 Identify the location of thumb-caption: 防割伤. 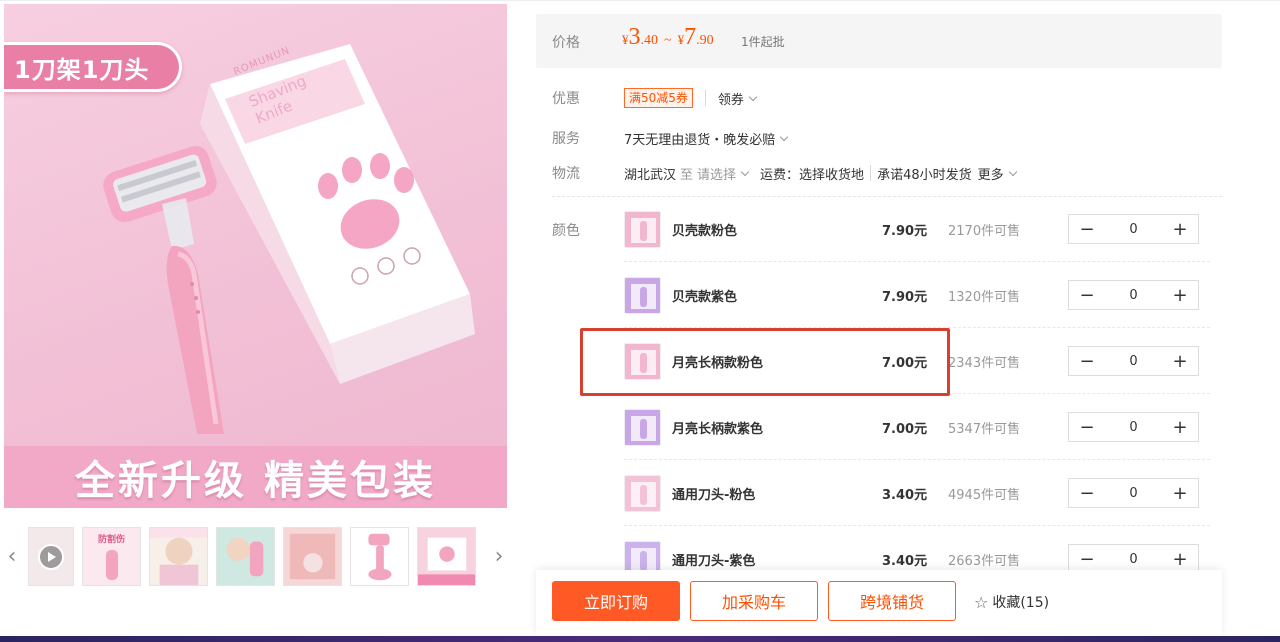
(111, 540).